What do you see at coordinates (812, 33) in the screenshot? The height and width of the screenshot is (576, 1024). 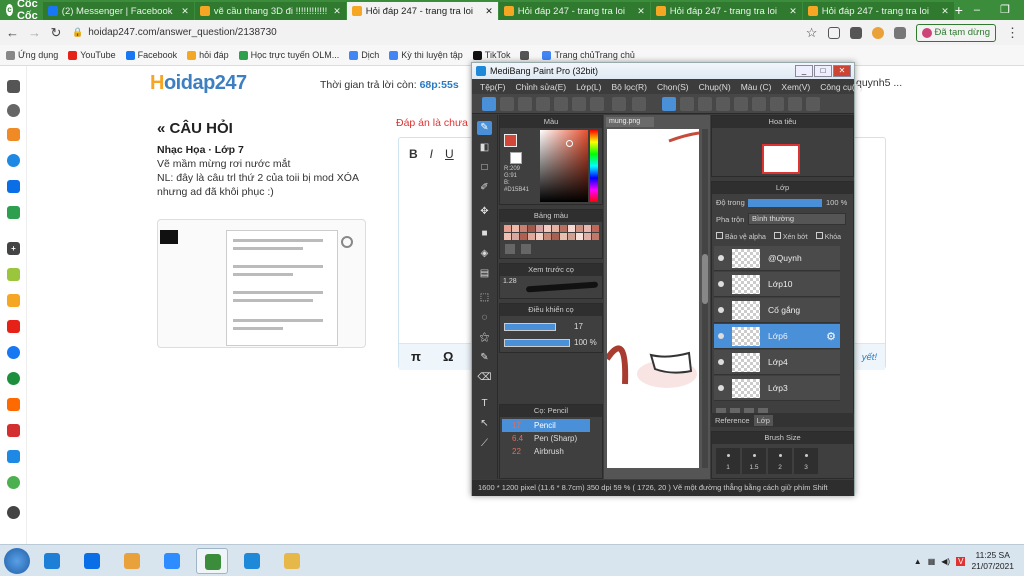 I see `star-icon: ☆` at bounding box center [812, 33].